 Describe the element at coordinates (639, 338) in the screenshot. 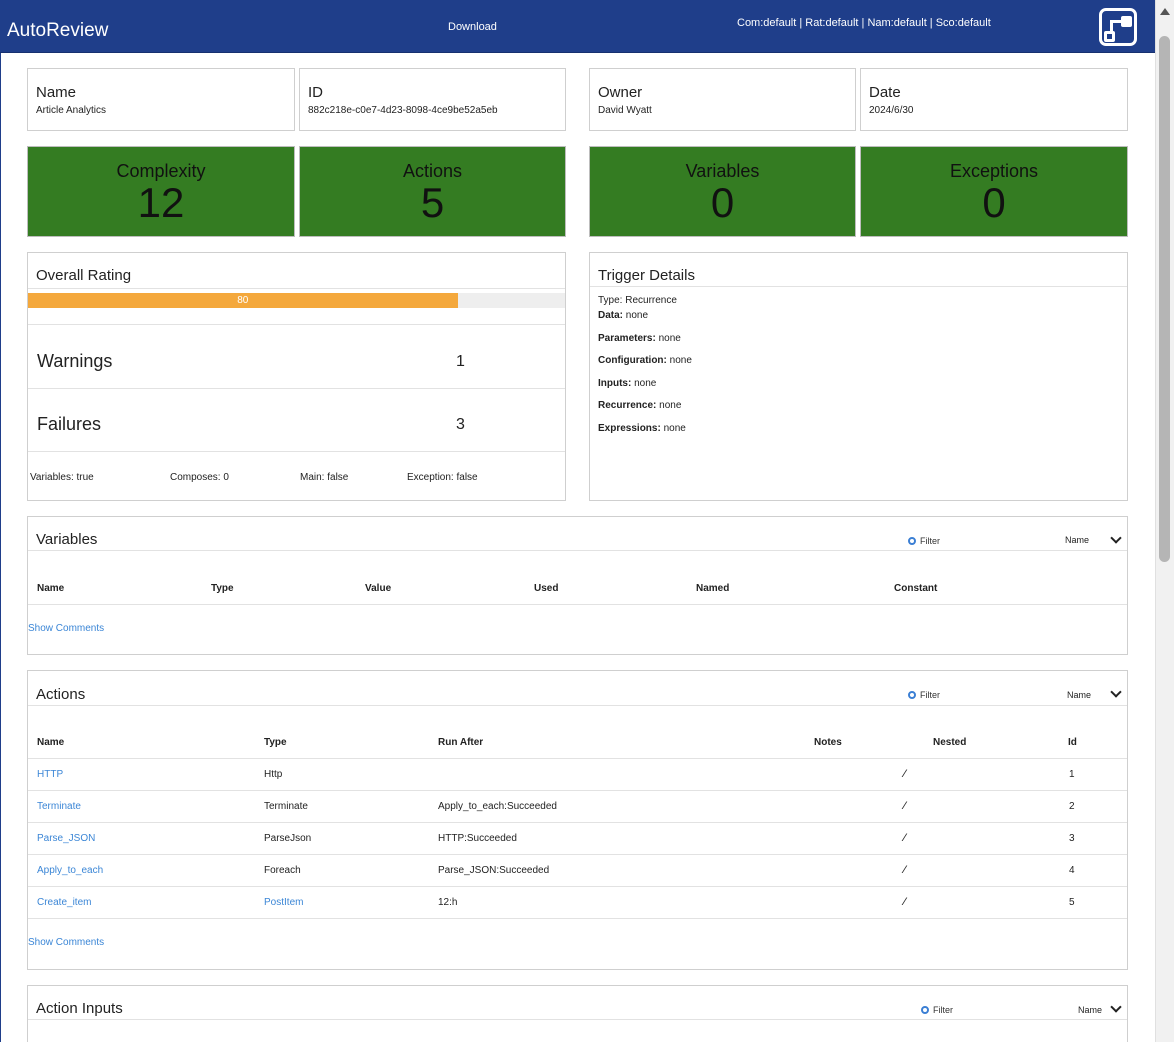

I see `trigger-parameters: Parameters: none` at that location.